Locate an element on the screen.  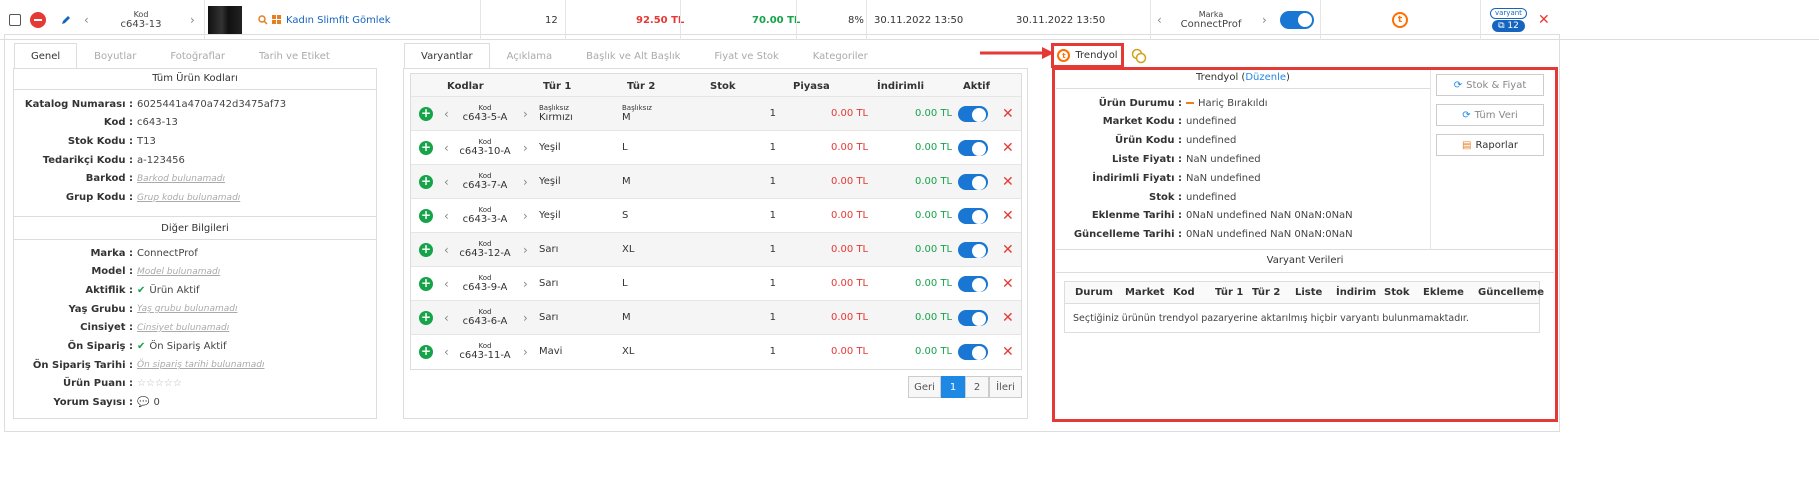
field-value: 6025441a470a742d3475af73 is located at coordinates (212, 104).